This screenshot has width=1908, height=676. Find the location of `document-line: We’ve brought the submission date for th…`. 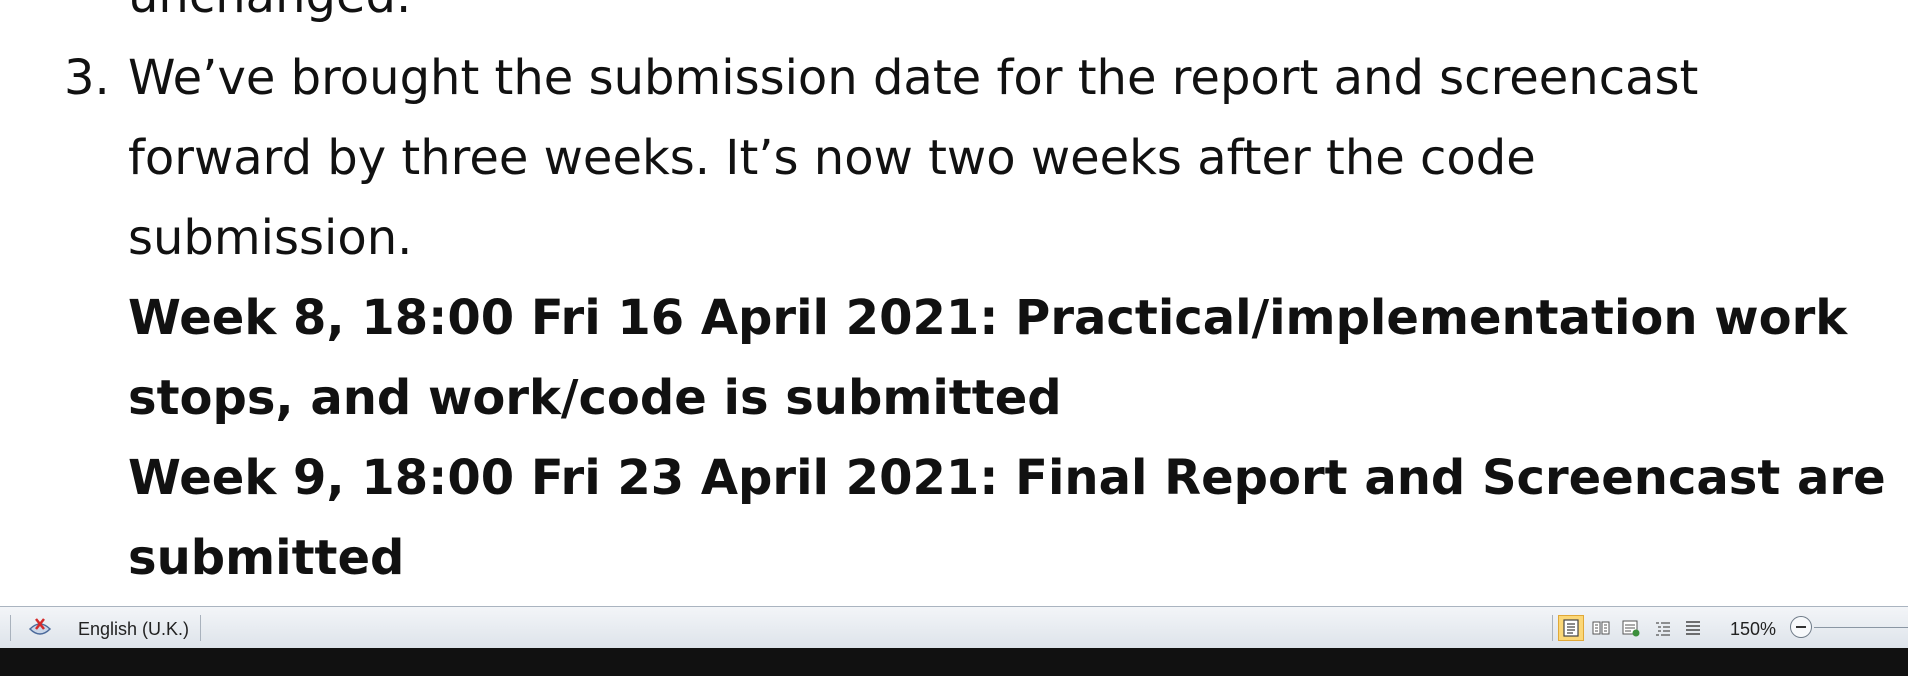

document-line: We’ve brought the submission date for th… is located at coordinates (913, 78).